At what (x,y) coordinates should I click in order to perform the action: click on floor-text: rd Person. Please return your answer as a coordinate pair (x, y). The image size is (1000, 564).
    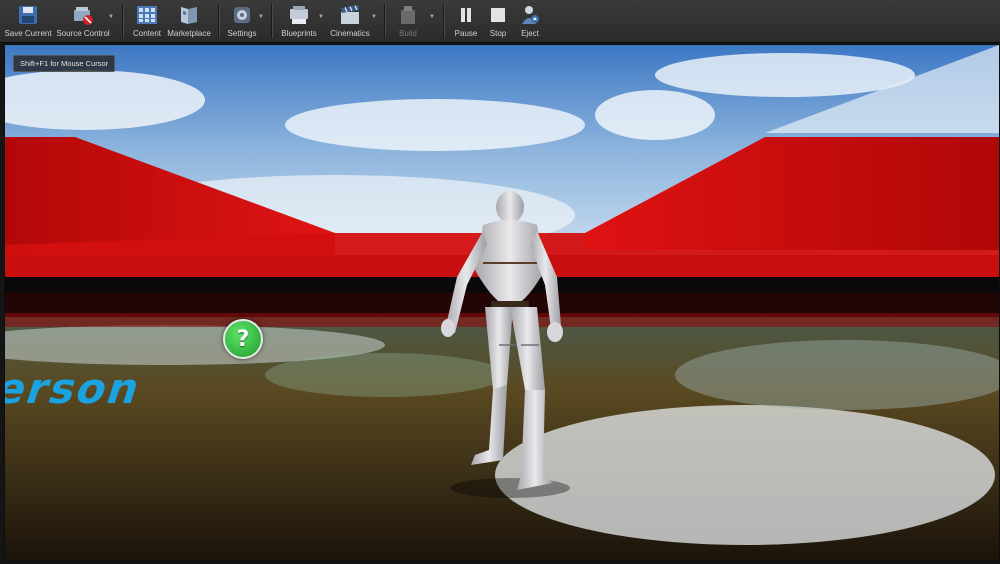
    Looking at the image, I should click on (76, 389).